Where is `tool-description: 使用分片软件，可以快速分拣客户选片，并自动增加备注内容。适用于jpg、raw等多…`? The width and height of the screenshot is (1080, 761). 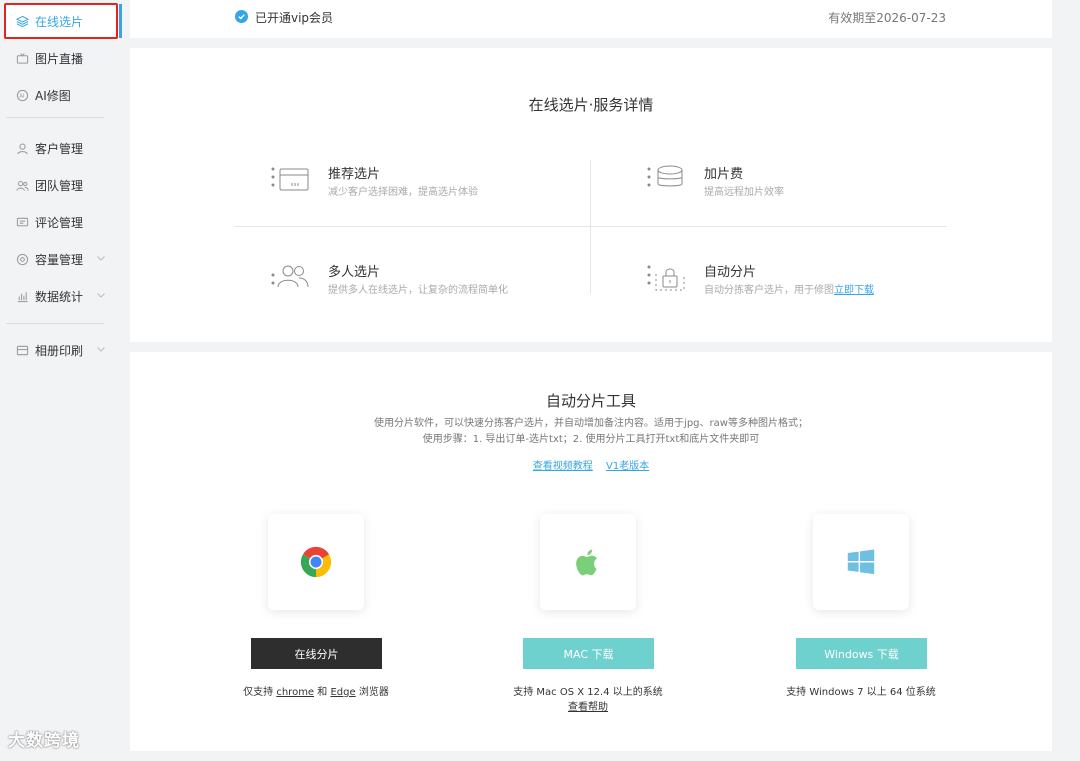
tool-description: 使用分片软件，可以快速分拣客户选片，并自动增加备注内容。适用于jpg、raw等多… is located at coordinates (591, 432).